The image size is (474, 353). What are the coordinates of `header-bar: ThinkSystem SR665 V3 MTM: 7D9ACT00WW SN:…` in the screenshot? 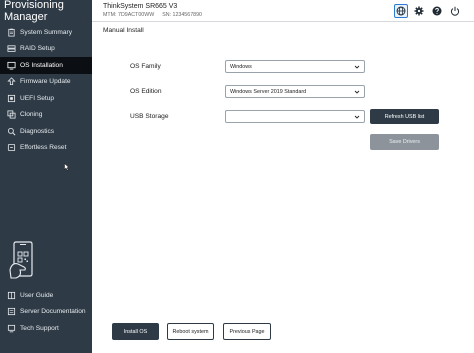 It's located at (283, 11).